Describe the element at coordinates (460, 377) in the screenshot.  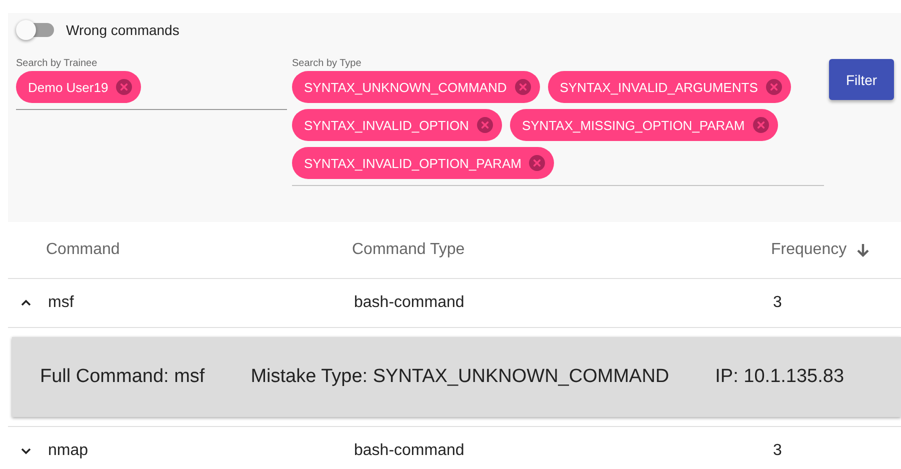
I see `detail-text: Mistake Type: SYNTAX_UNKNOWN_COMMAND` at that location.